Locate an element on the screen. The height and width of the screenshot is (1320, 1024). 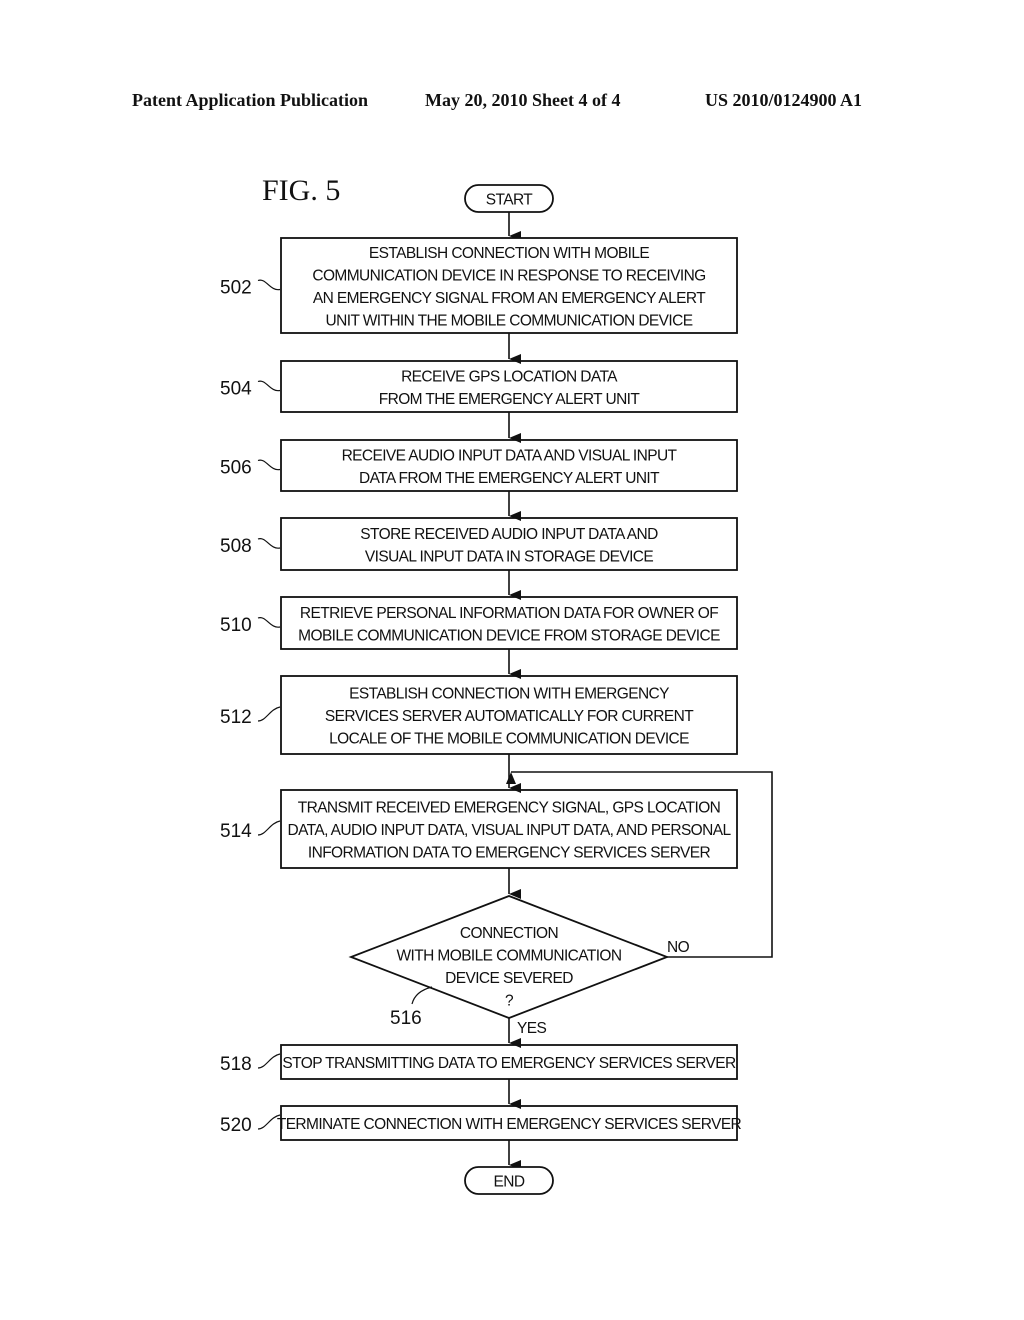
decision-text-516: CONNECTION is located at coordinates (509, 933).